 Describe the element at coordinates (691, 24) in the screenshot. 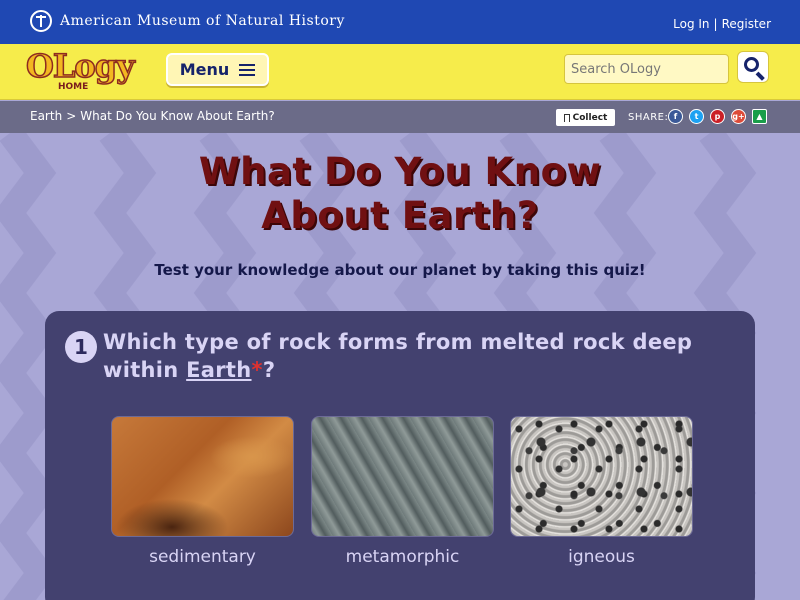

I see `login-link: Log In` at that location.